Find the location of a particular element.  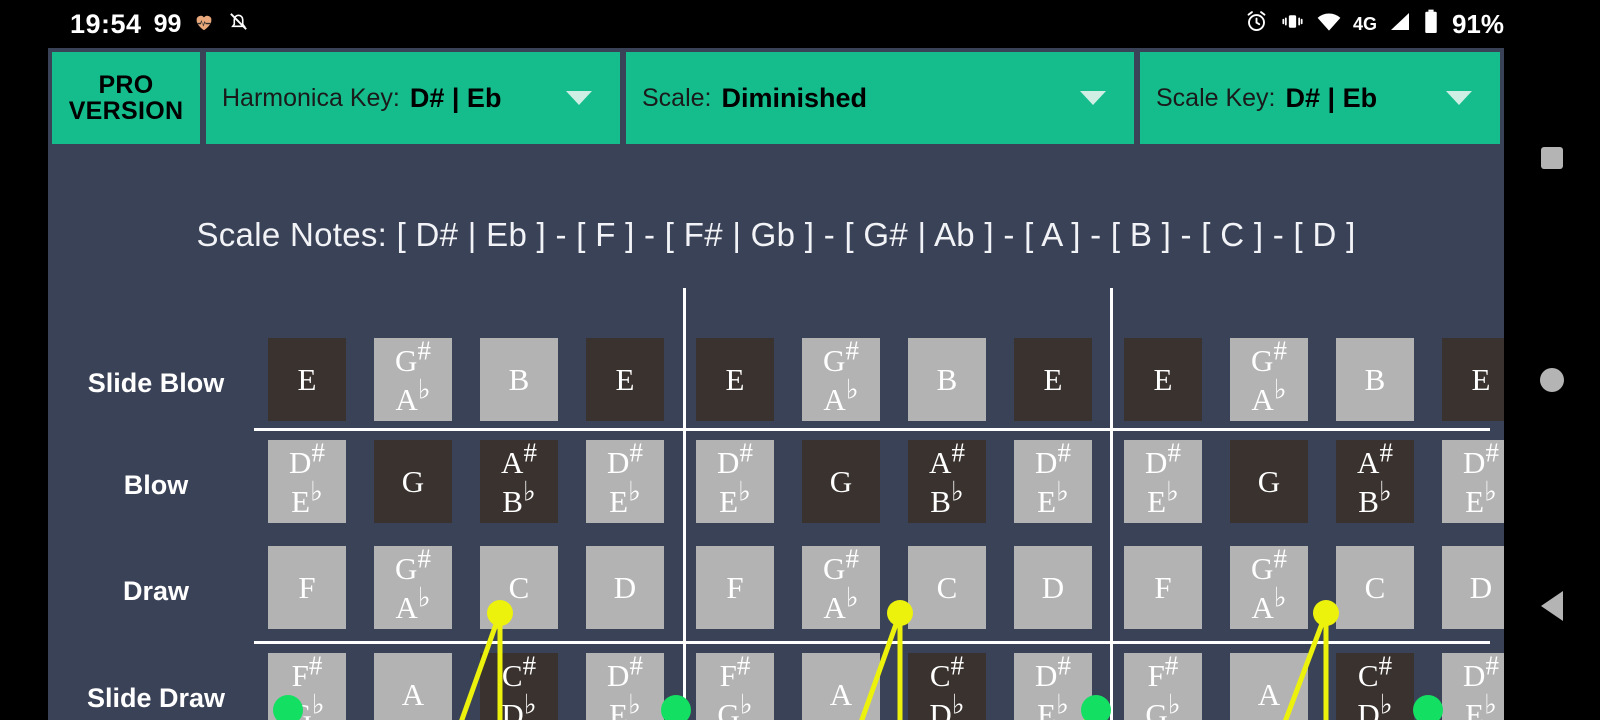

scale-key-value: D# | Eb is located at coordinates (1331, 97).